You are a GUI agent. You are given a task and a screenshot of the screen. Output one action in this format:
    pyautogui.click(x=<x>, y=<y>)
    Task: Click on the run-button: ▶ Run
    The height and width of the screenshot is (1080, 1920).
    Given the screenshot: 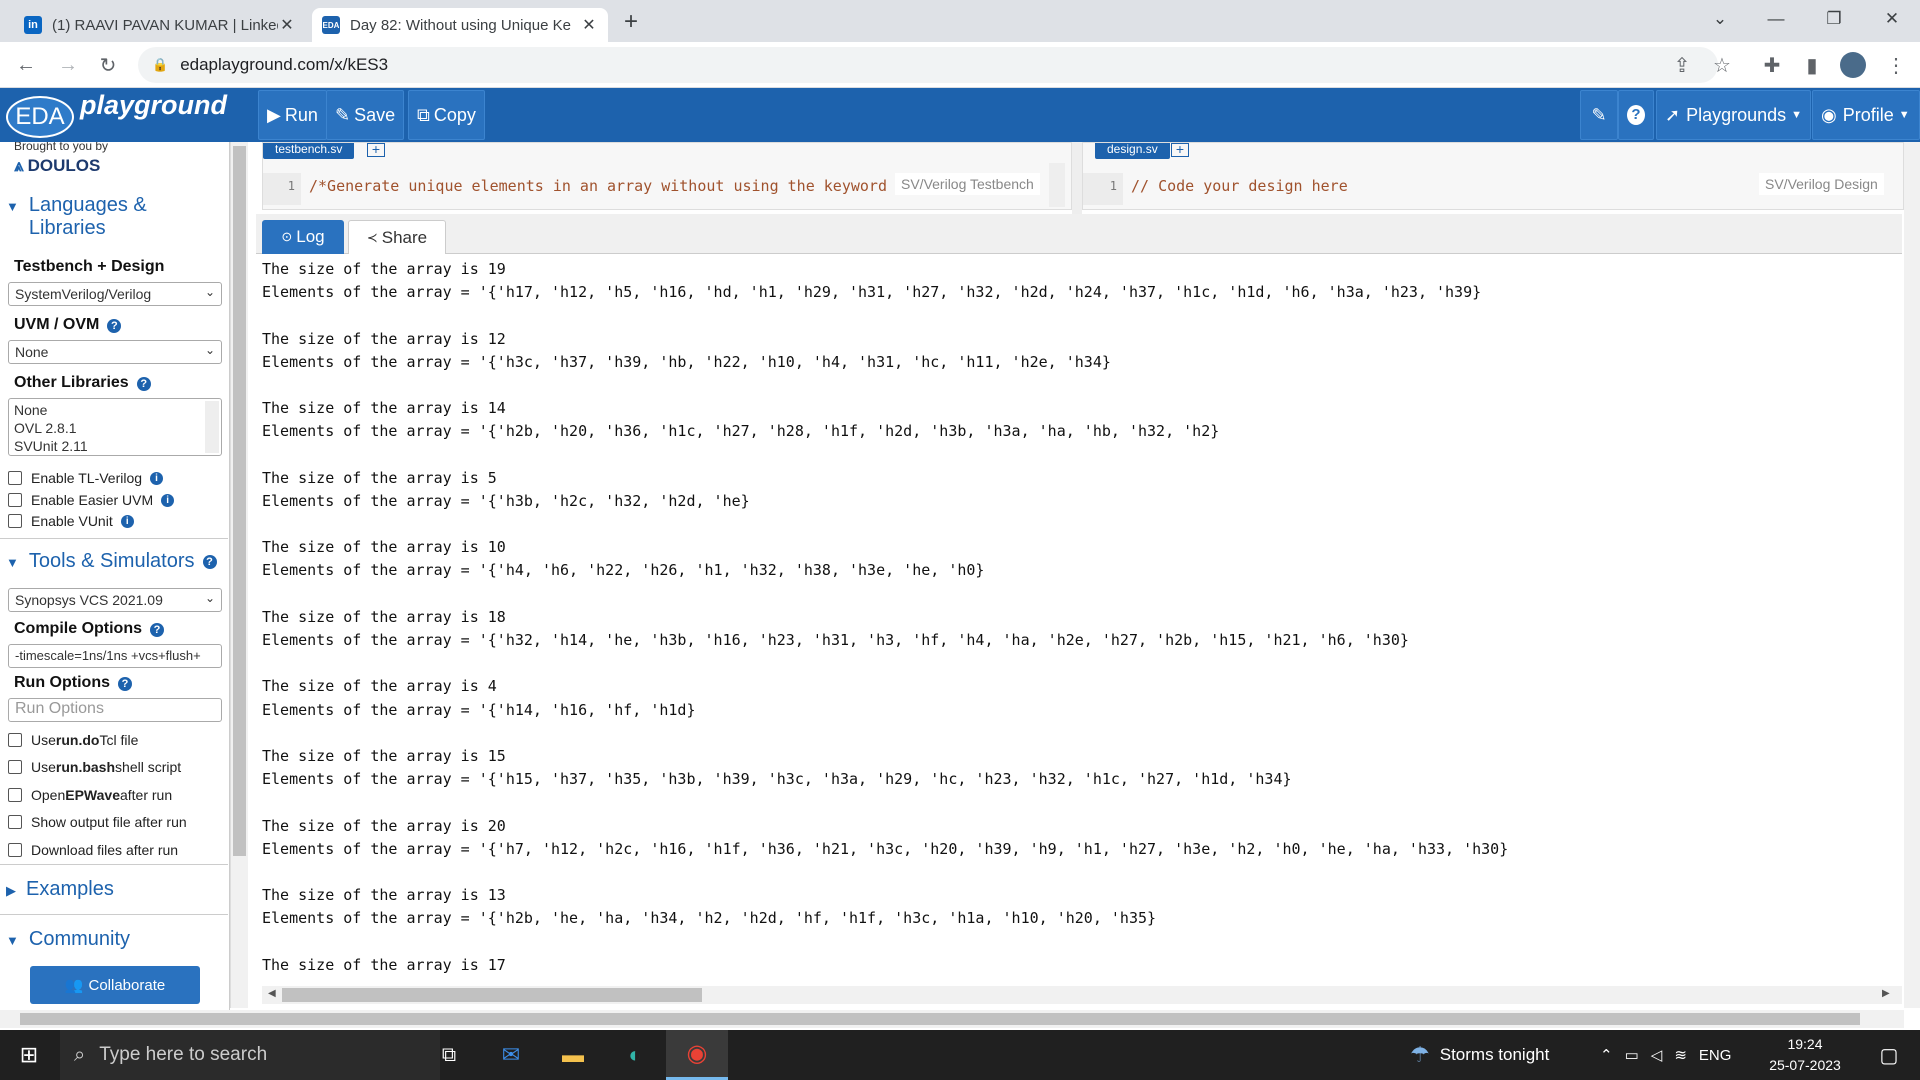 What is the action you would take?
    pyautogui.click(x=292, y=115)
    